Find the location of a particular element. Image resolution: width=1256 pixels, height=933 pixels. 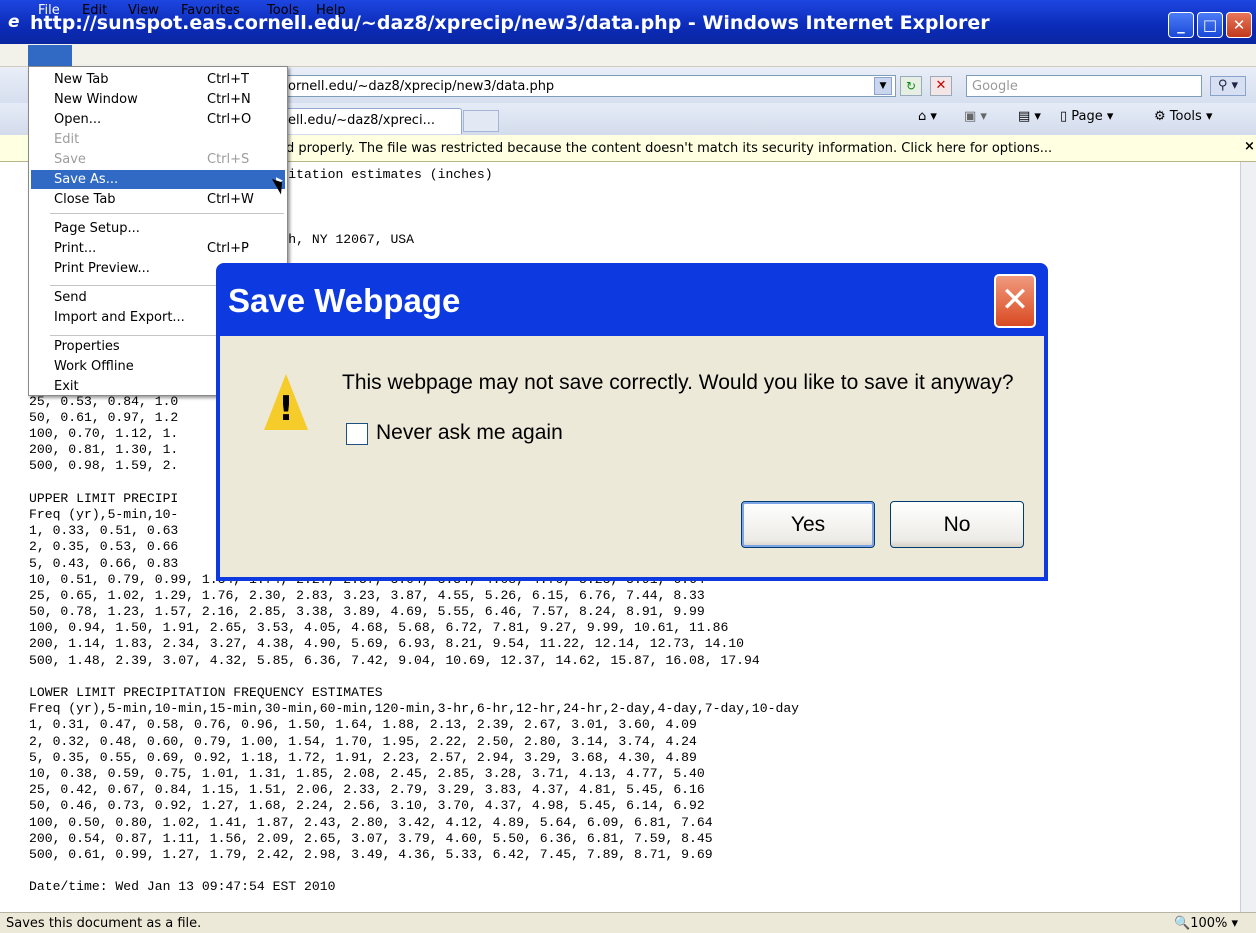

menu-help: Help is located at coordinates (331, 10).